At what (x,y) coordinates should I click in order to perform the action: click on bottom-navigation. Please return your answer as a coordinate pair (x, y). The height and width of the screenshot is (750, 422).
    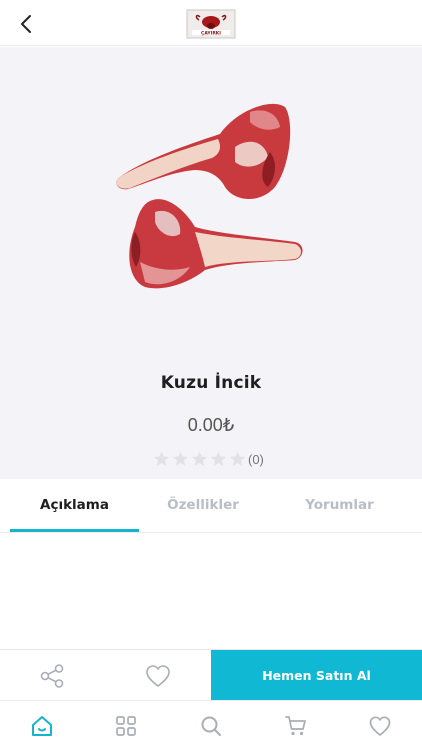
    Looking at the image, I should click on (211, 725).